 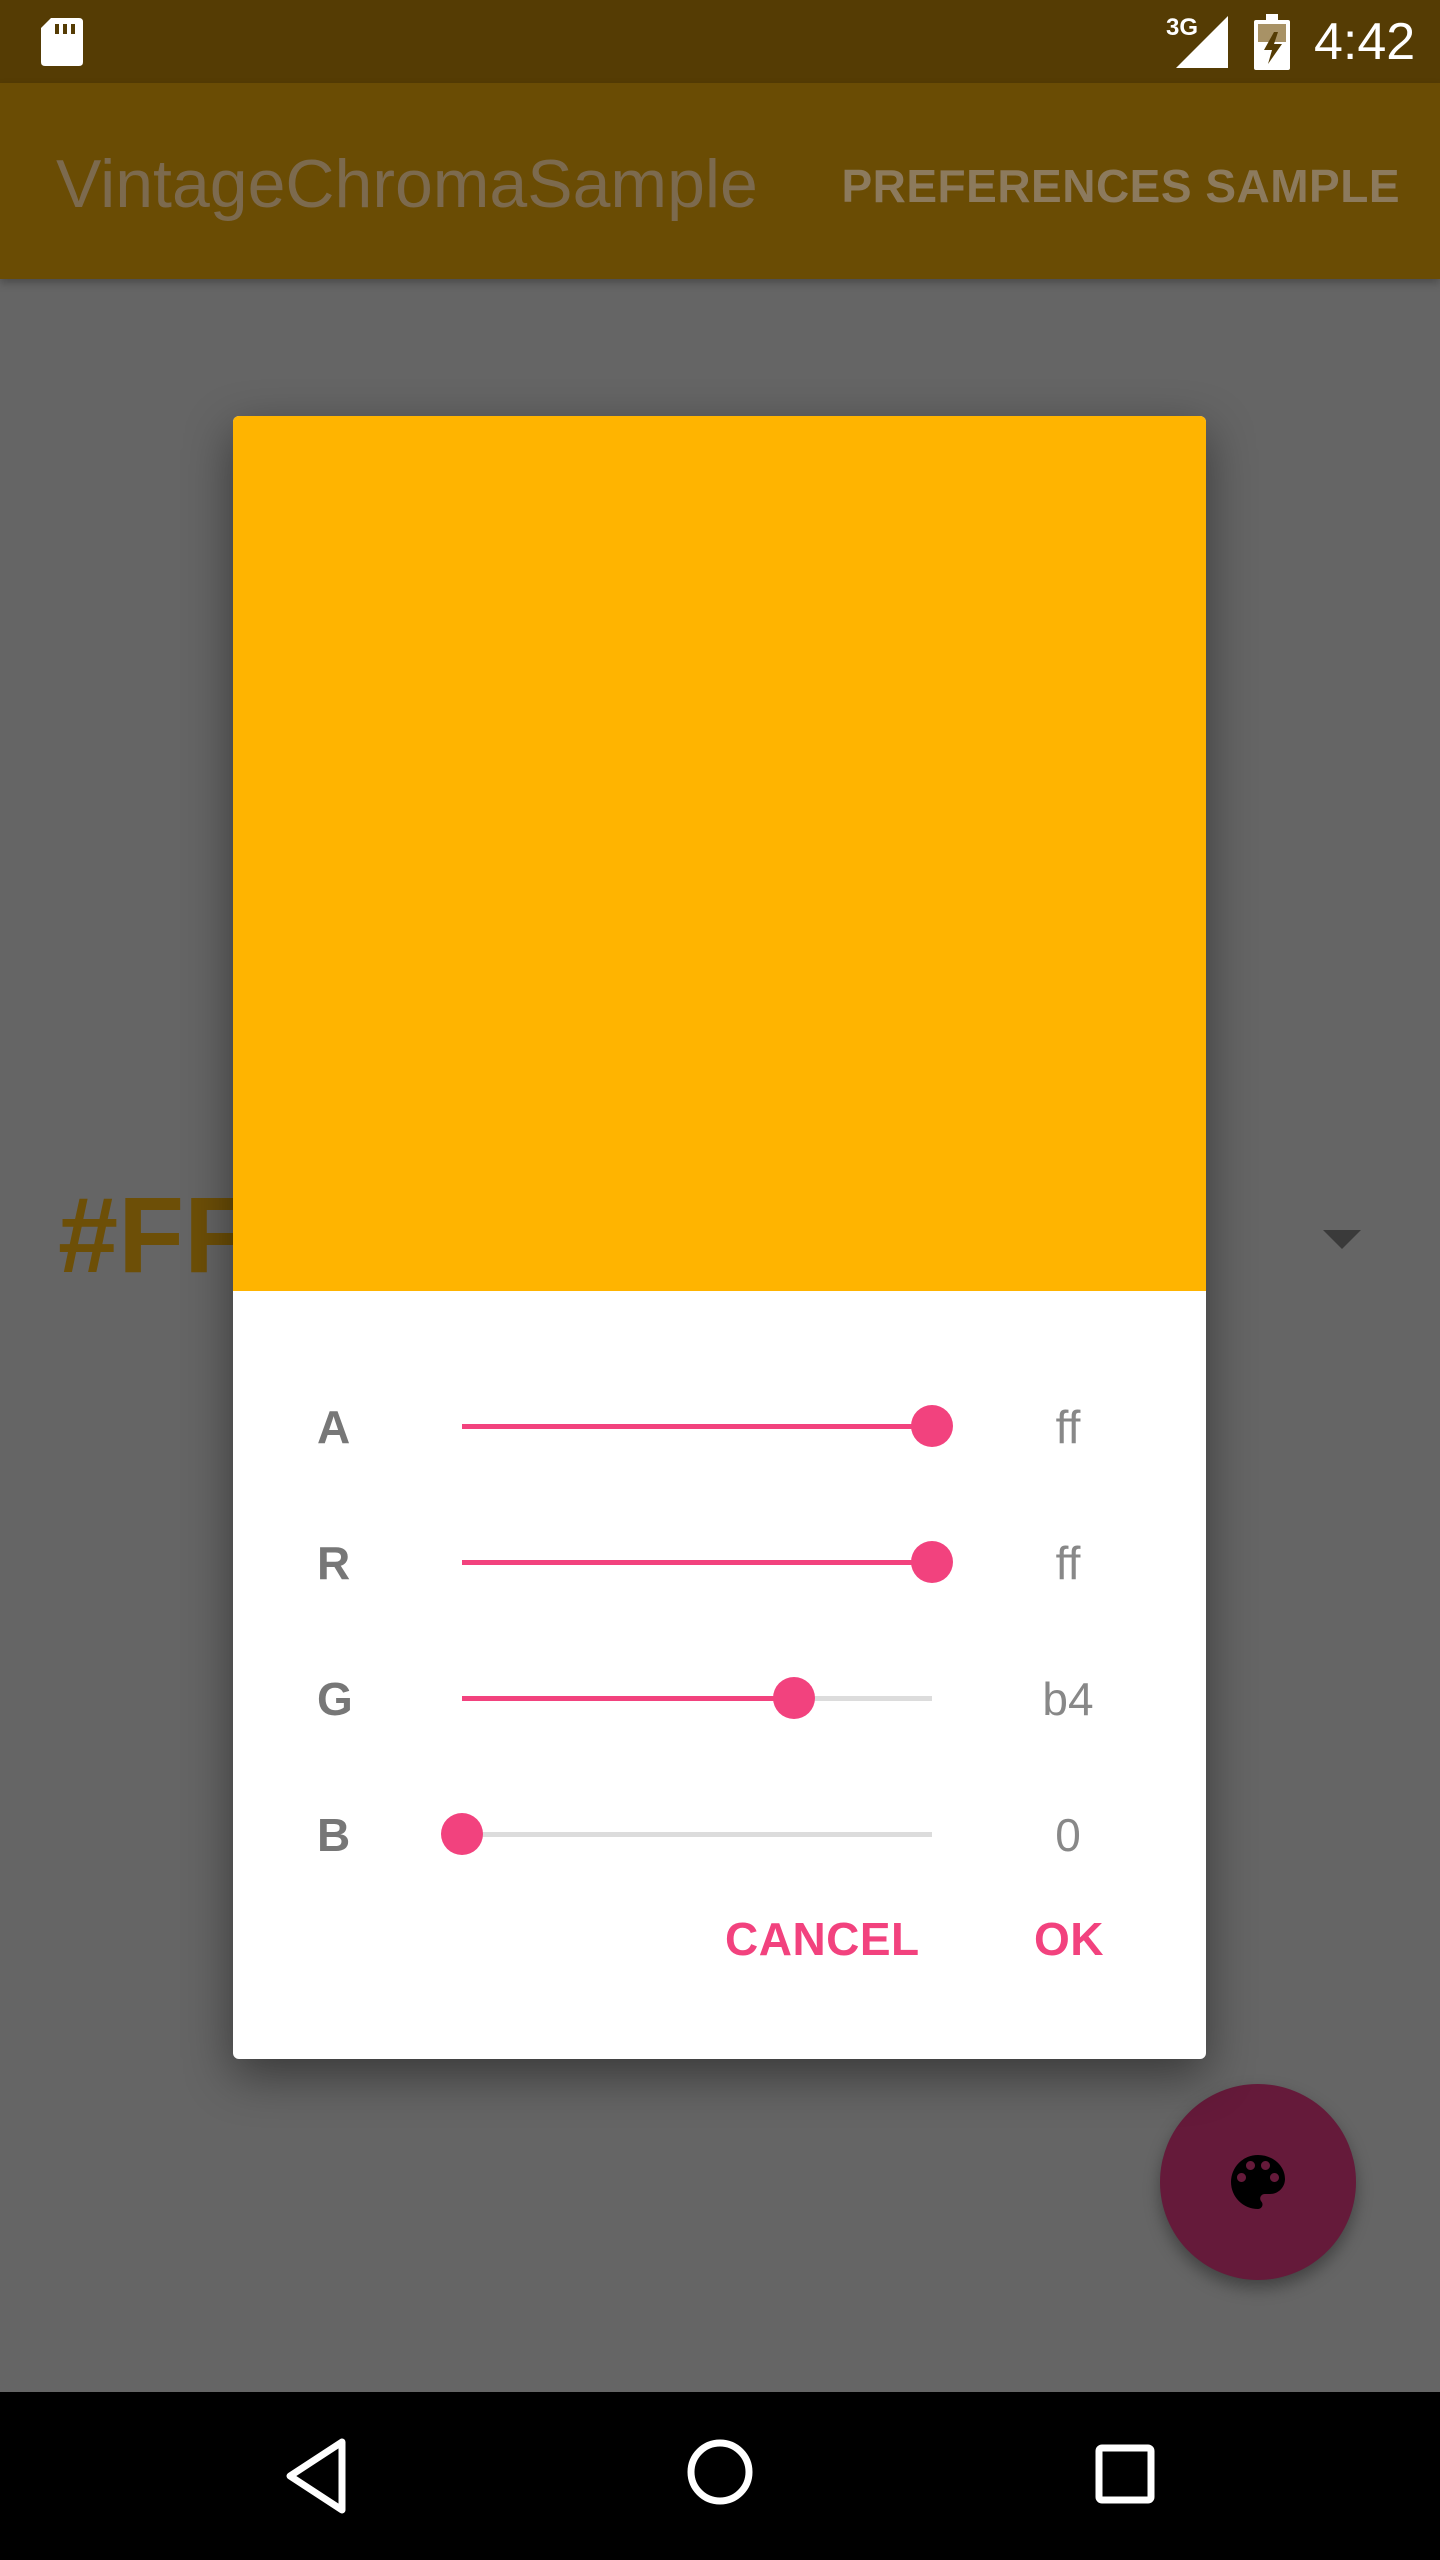 I want to click on channel-row-a: Aff, so click(x=719, y=1426).